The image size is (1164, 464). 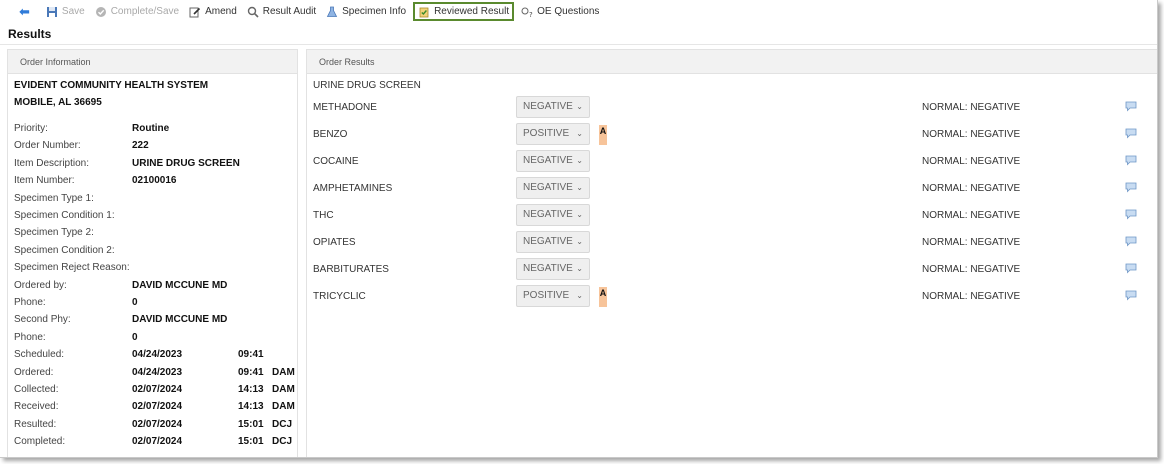 I want to click on oe-questions-button: ? OE Questions, so click(x=560, y=11).